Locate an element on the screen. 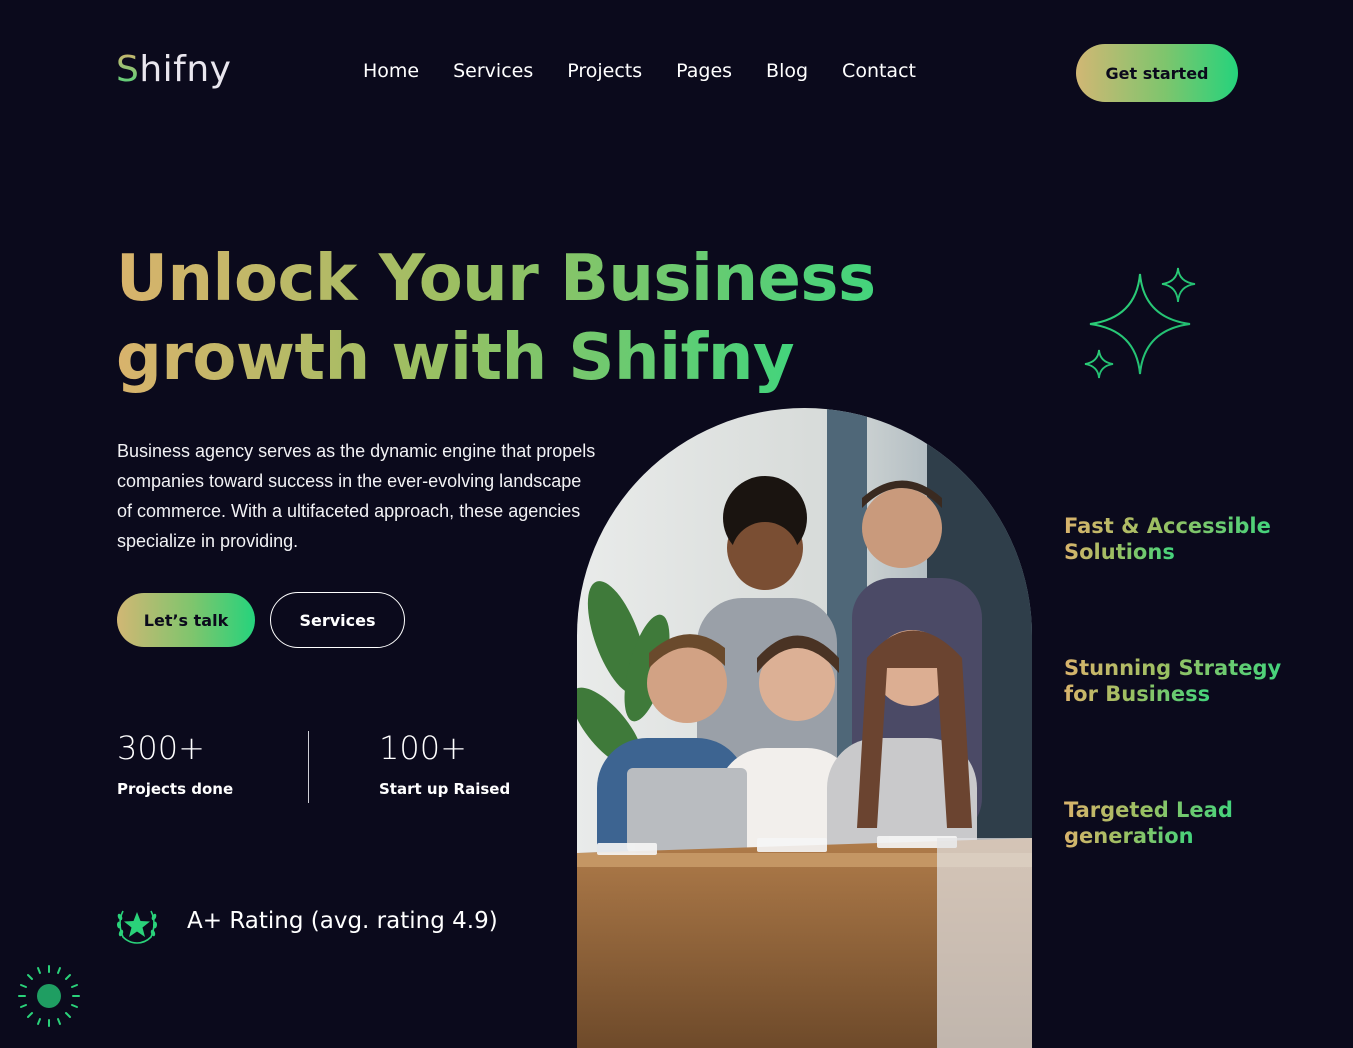 The height and width of the screenshot is (1048, 1353). hero-title-line1: Unlock Your Business is located at coordinates (496, 279).